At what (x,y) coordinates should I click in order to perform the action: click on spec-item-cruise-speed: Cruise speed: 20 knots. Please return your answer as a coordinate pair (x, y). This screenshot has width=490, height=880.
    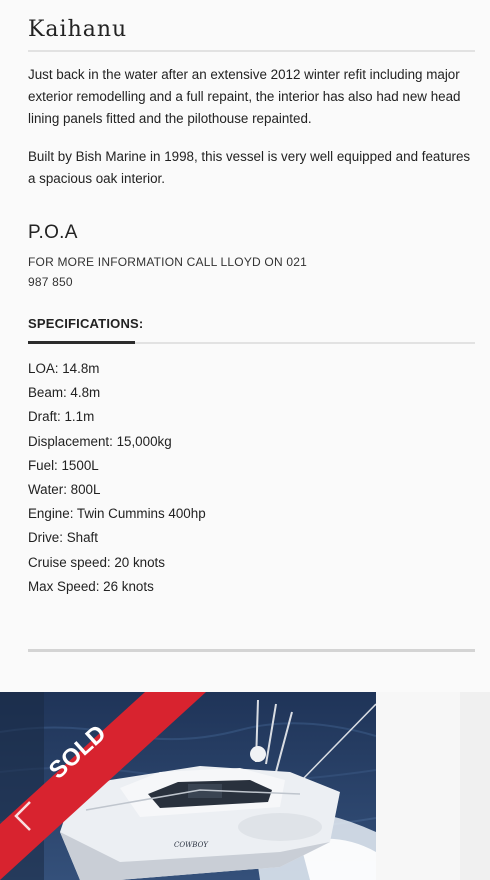
    Looking at the image, I should click on (96, 562).